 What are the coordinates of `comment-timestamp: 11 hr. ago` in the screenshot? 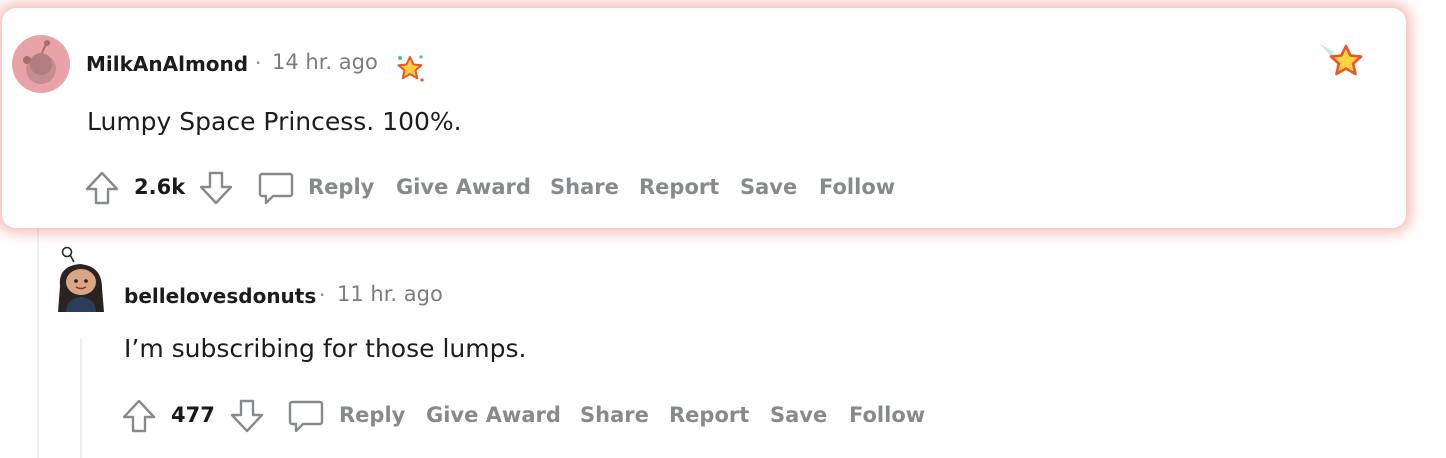 It's located at (390, 294).